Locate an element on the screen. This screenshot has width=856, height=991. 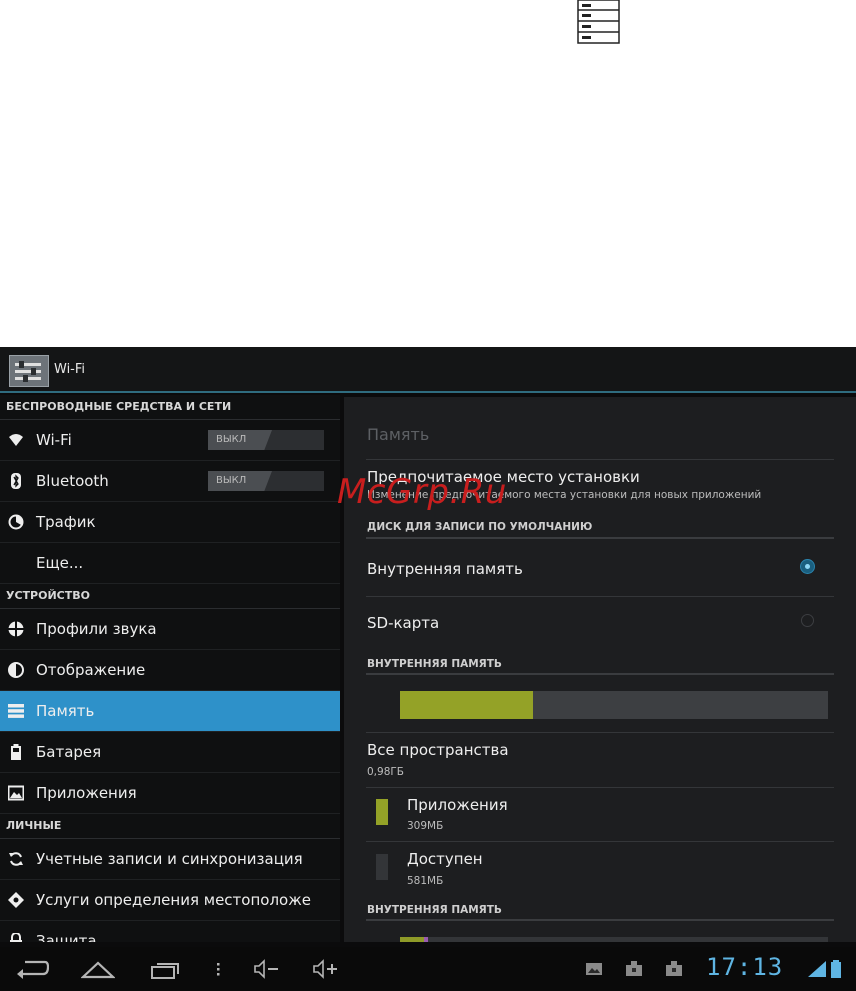
sync-icon is located at coordinates (16, 859).